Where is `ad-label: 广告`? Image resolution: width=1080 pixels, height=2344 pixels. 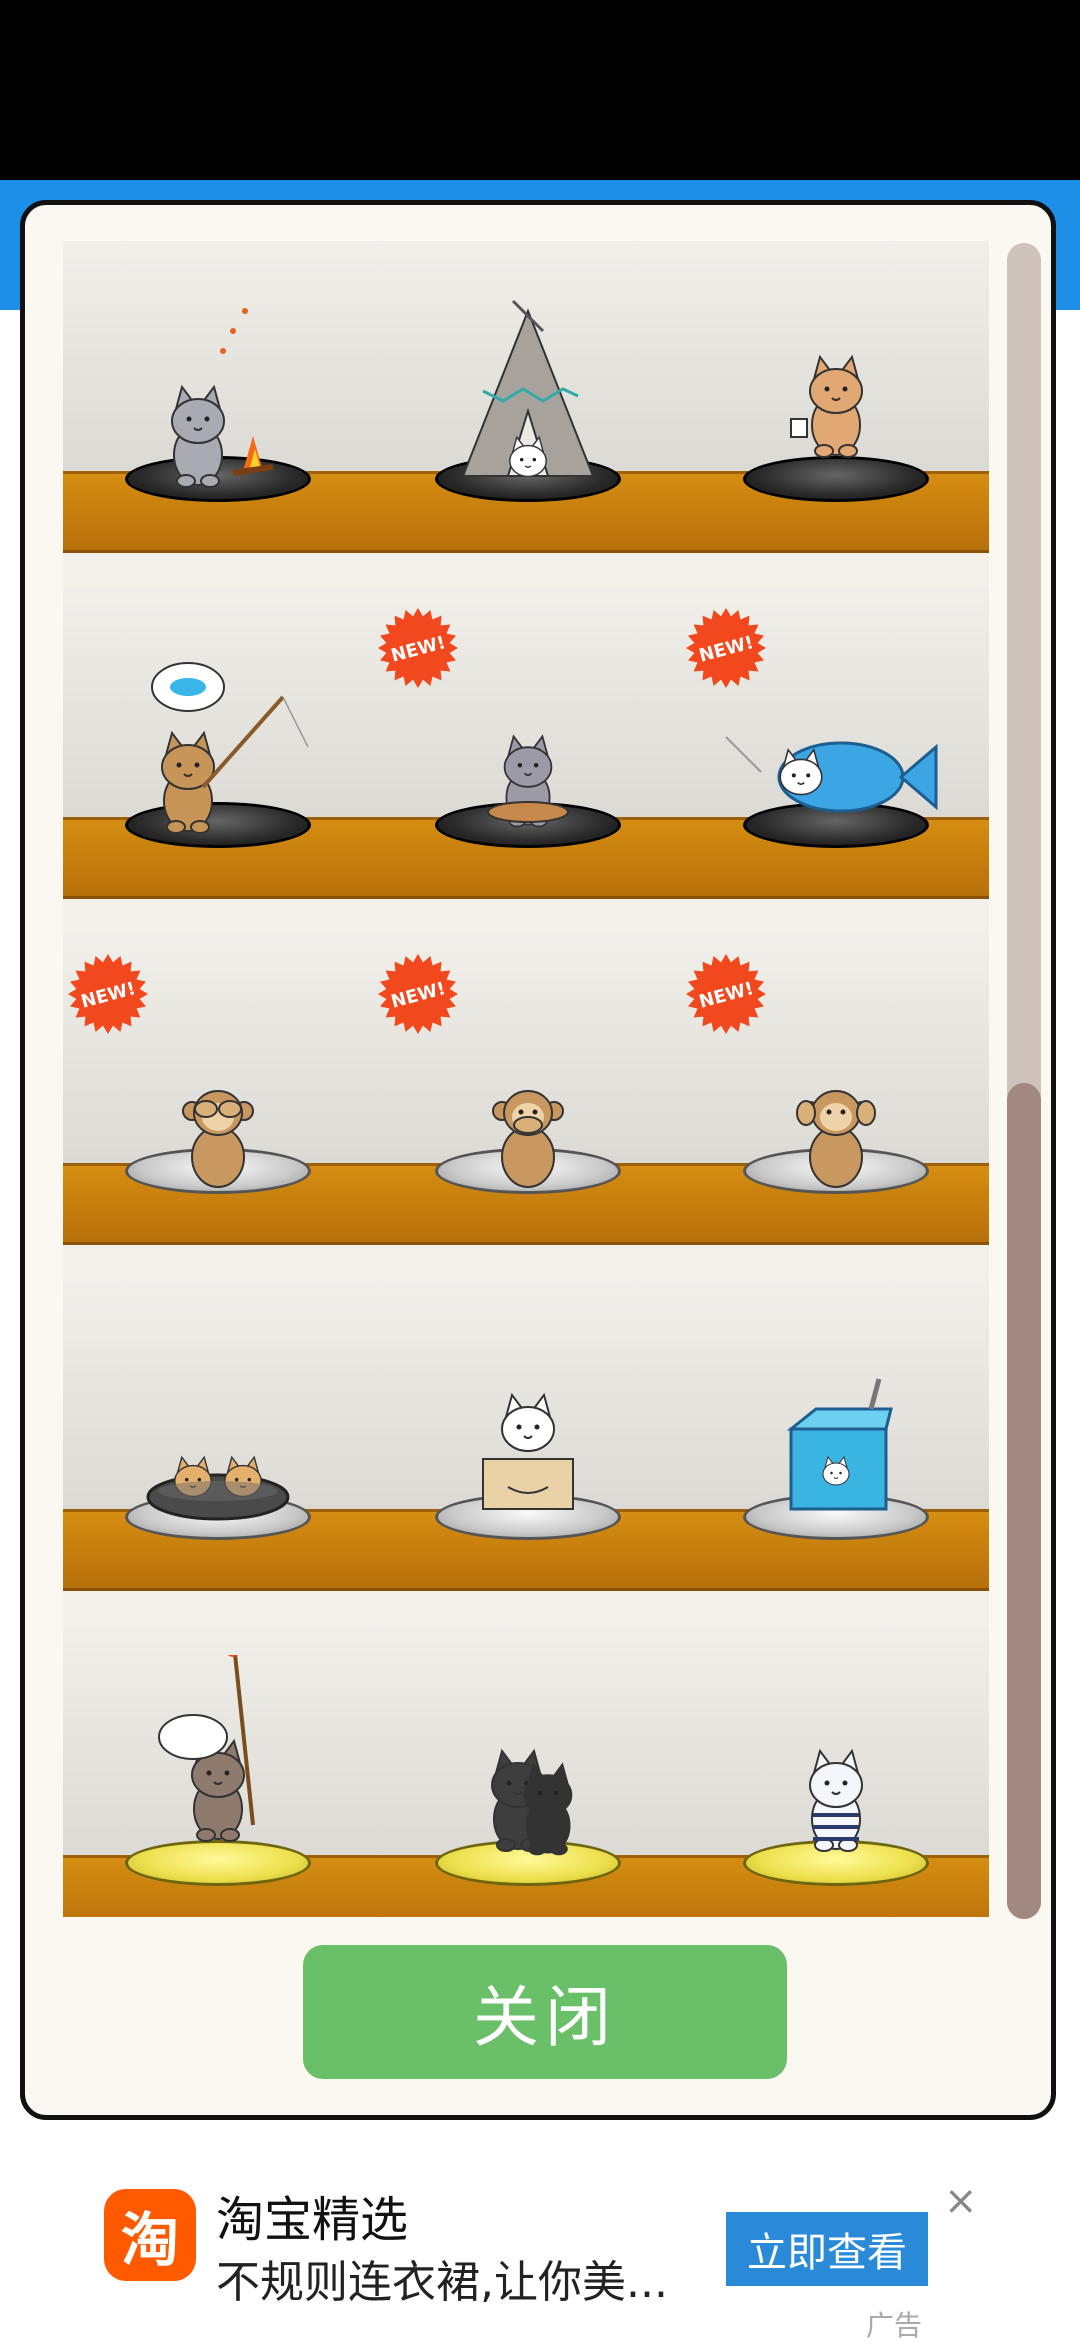
ad-label: 广告 is located at coordinates (894, 2325).